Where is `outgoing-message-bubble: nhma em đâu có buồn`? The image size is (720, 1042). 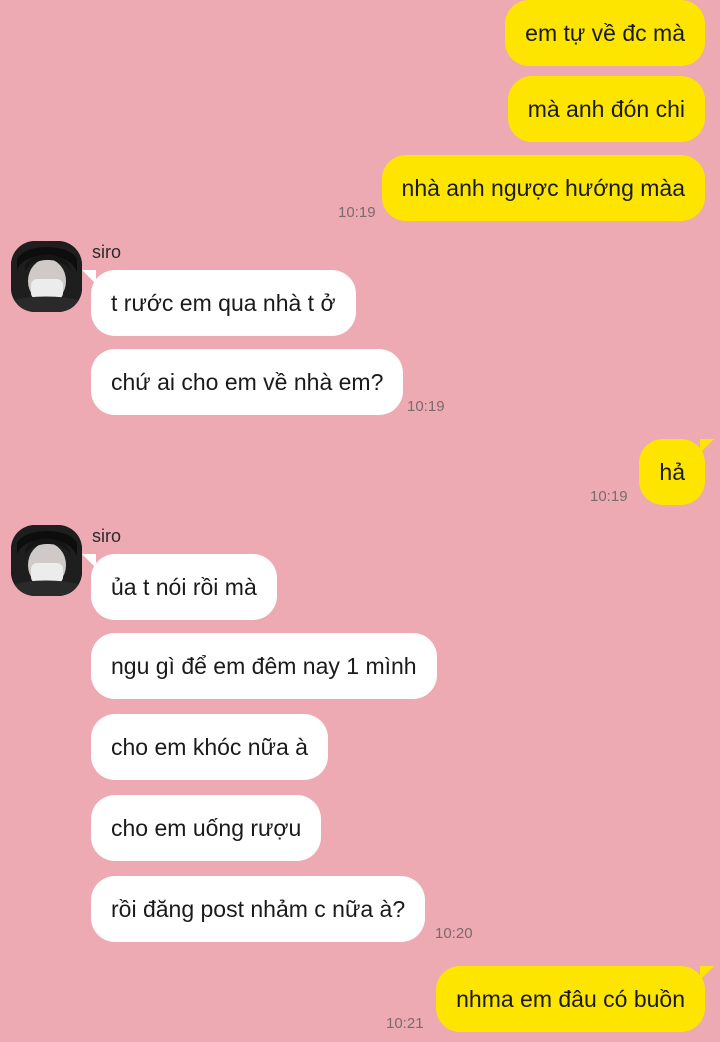 outgoing-message-bubble: nhma em đâu có buồn is located at coordinates (575, 999).